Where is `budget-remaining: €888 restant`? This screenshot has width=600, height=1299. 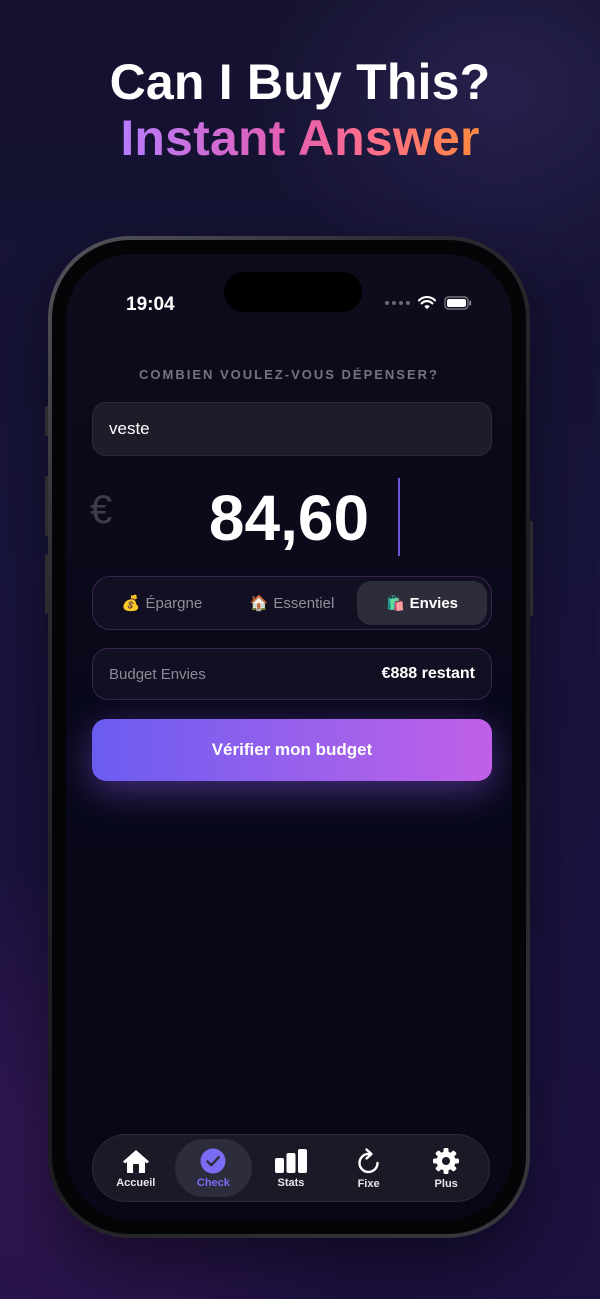
budget-remaining: €888 restant is located at coordinates (428, 673).